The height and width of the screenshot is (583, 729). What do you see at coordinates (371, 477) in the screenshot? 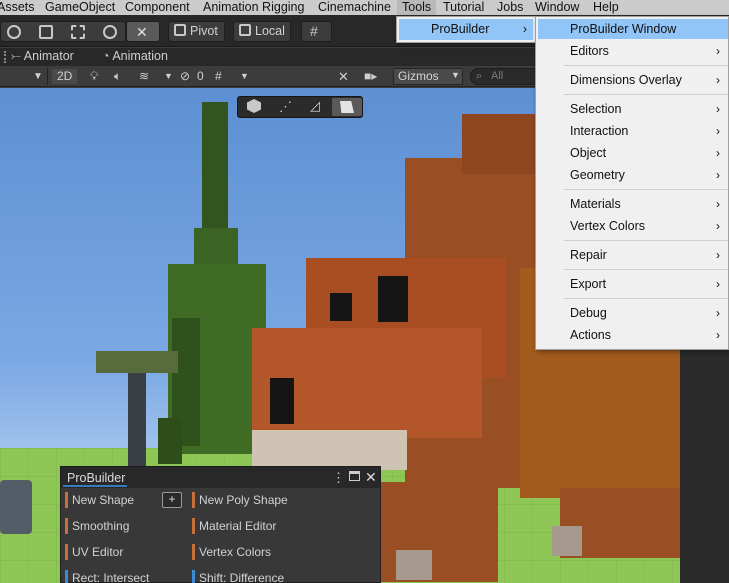
I see `close-icon: ✕` at bounding box center [371, 477].